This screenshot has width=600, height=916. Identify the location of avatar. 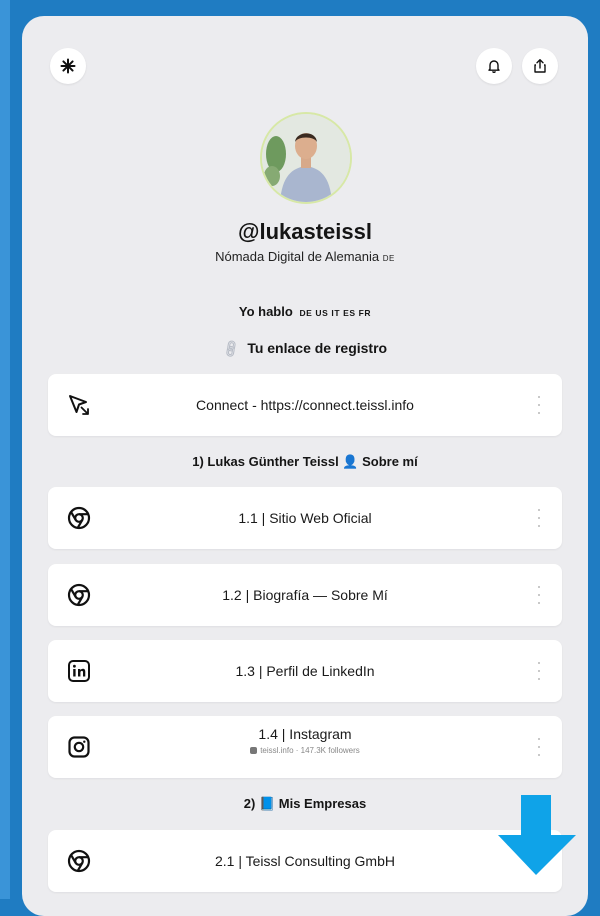
(306, 158).